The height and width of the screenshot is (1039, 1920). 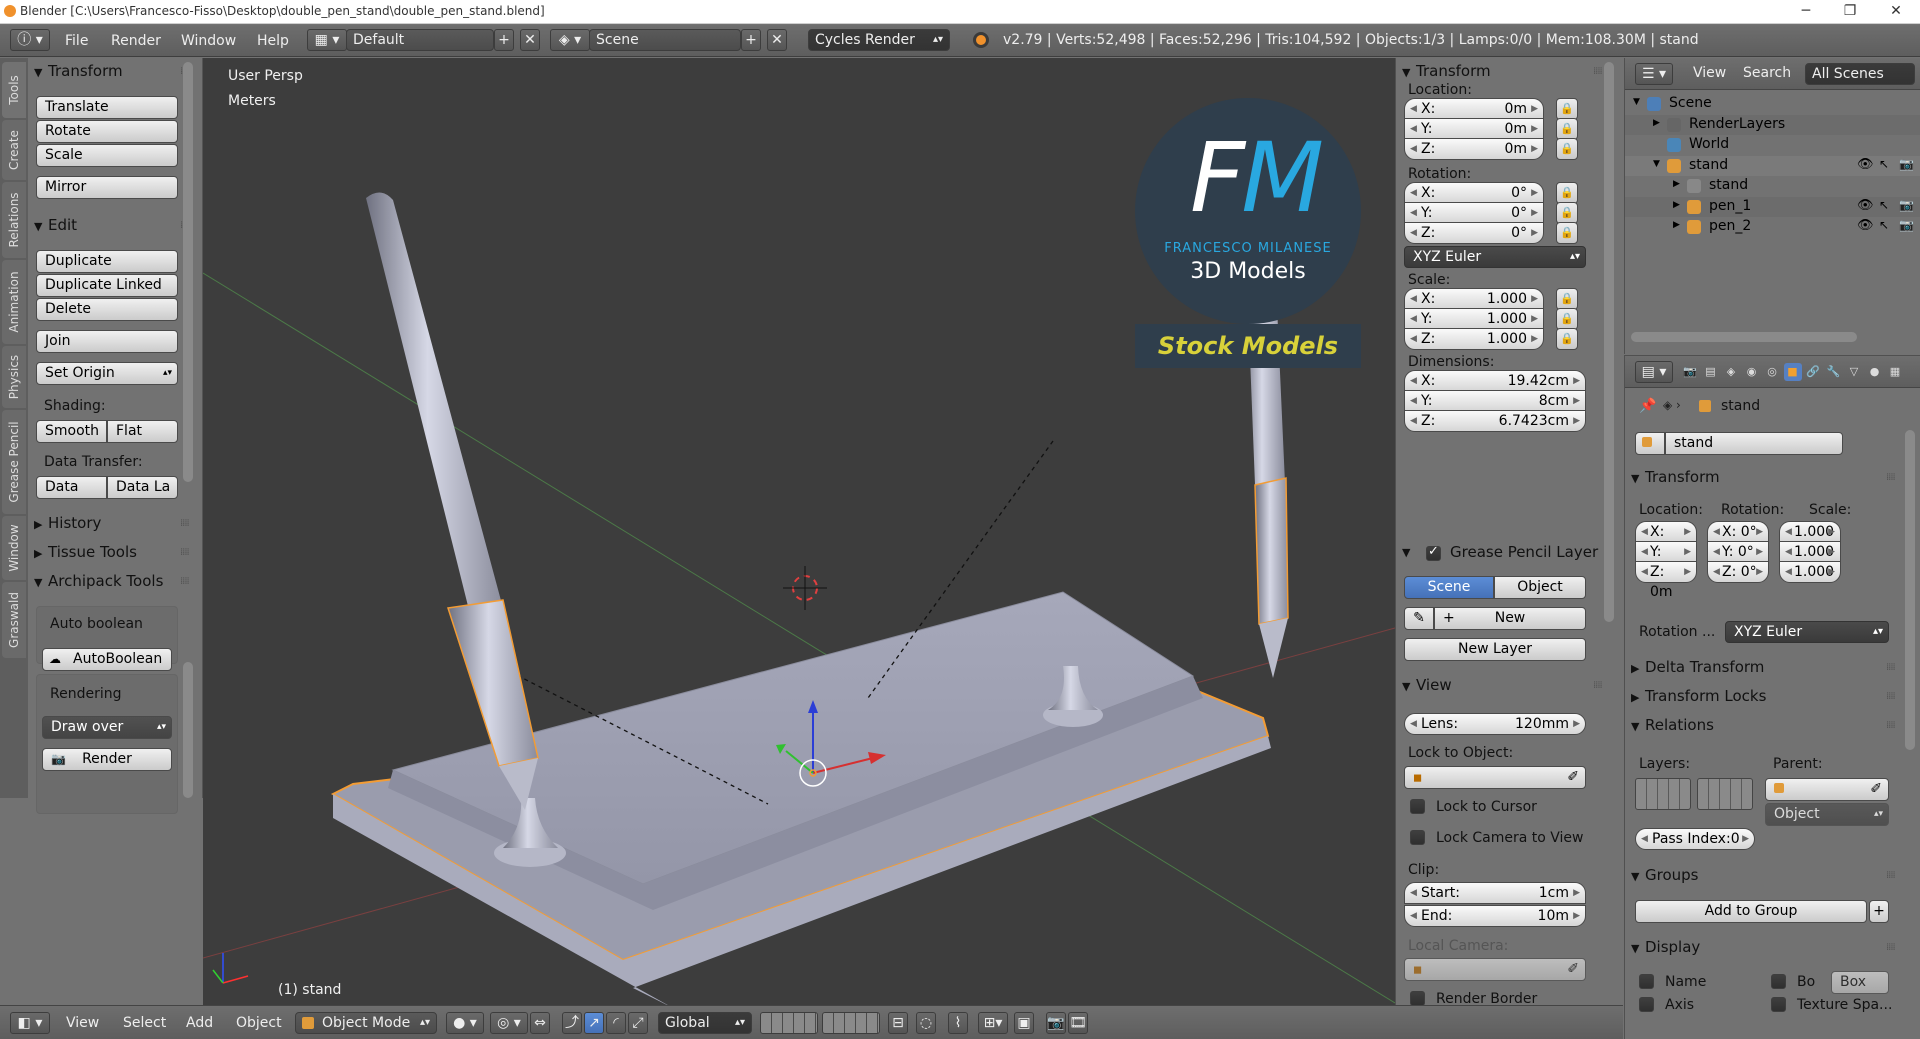 What do you see at coordinates (1676, 184) in the screenshot?
I see `outliner-expand-icon: ▶` at bounding box center [1676, 184].